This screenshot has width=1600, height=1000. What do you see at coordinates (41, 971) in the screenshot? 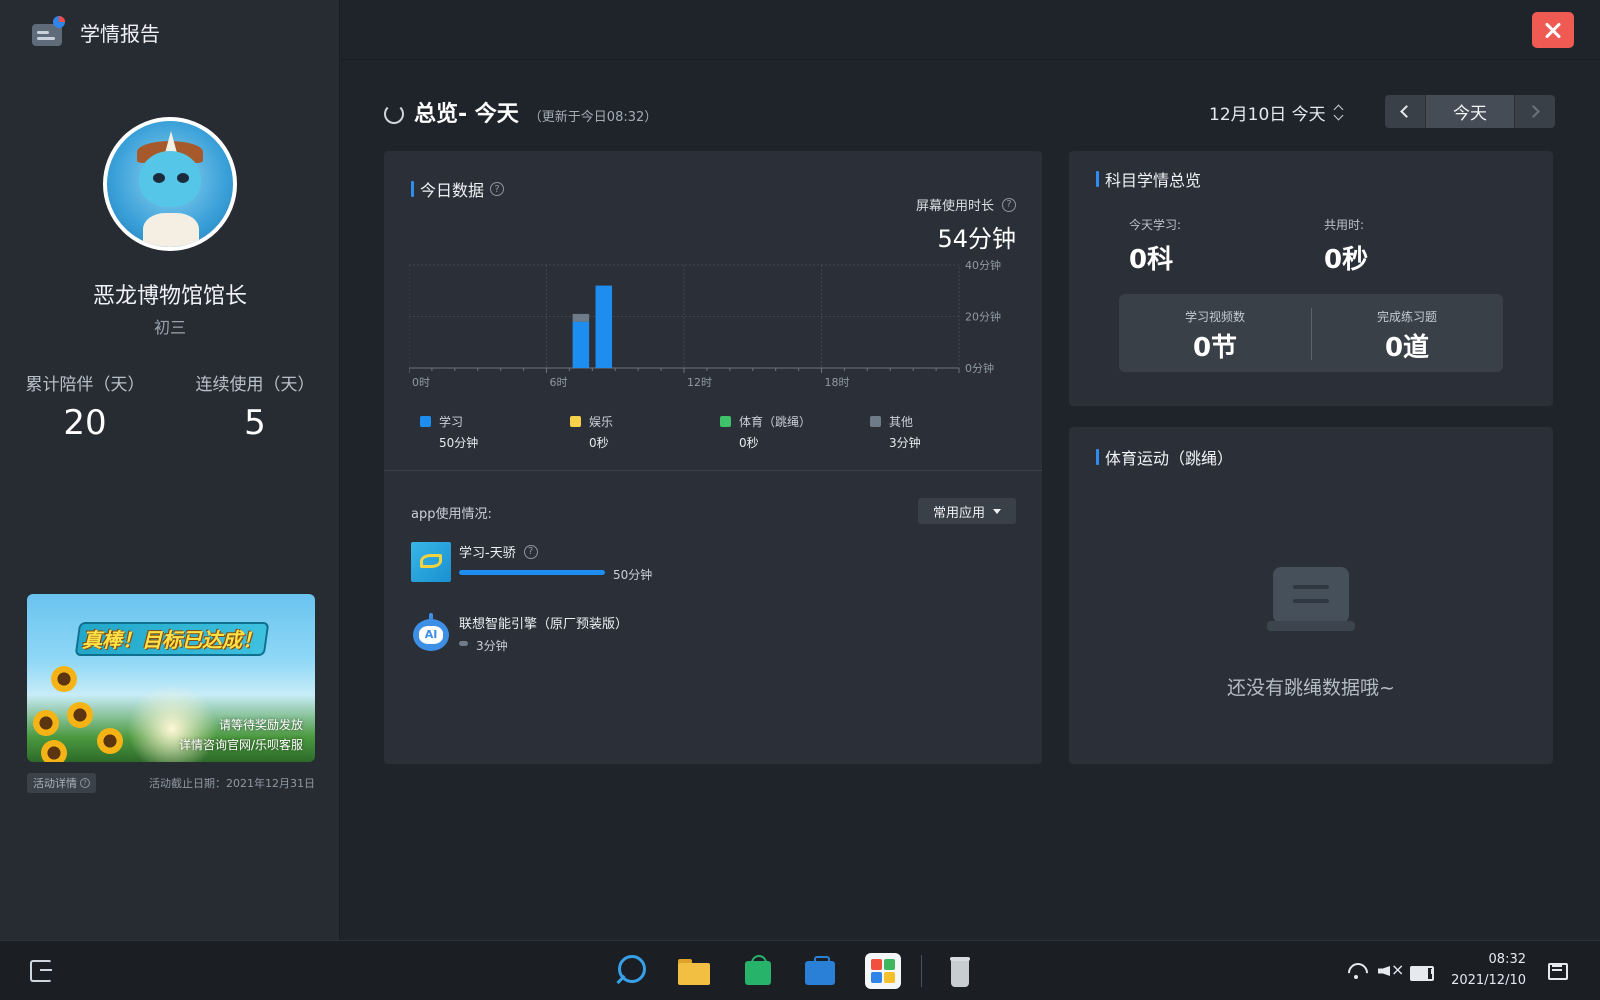
I see `exit-icon` at bounding box center [41, 971].